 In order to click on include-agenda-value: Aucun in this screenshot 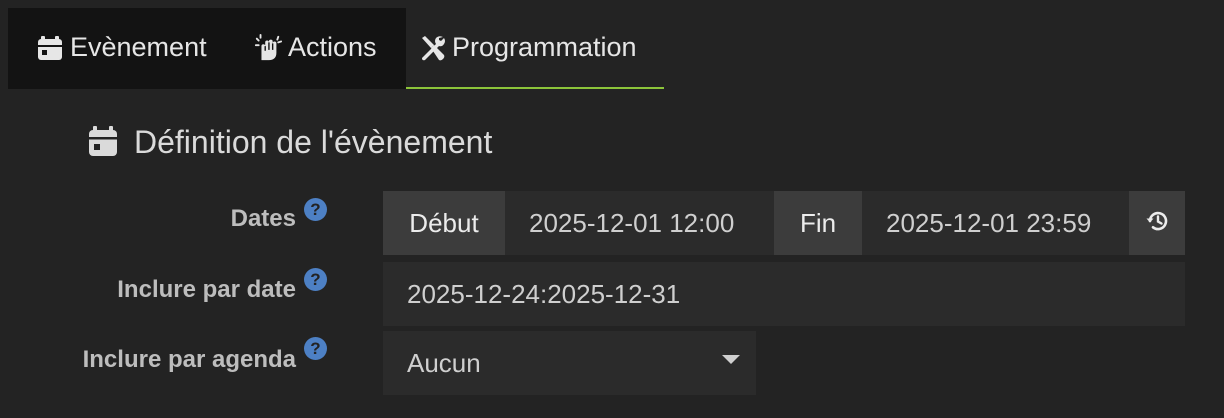, I will do `click(444, 362)`.